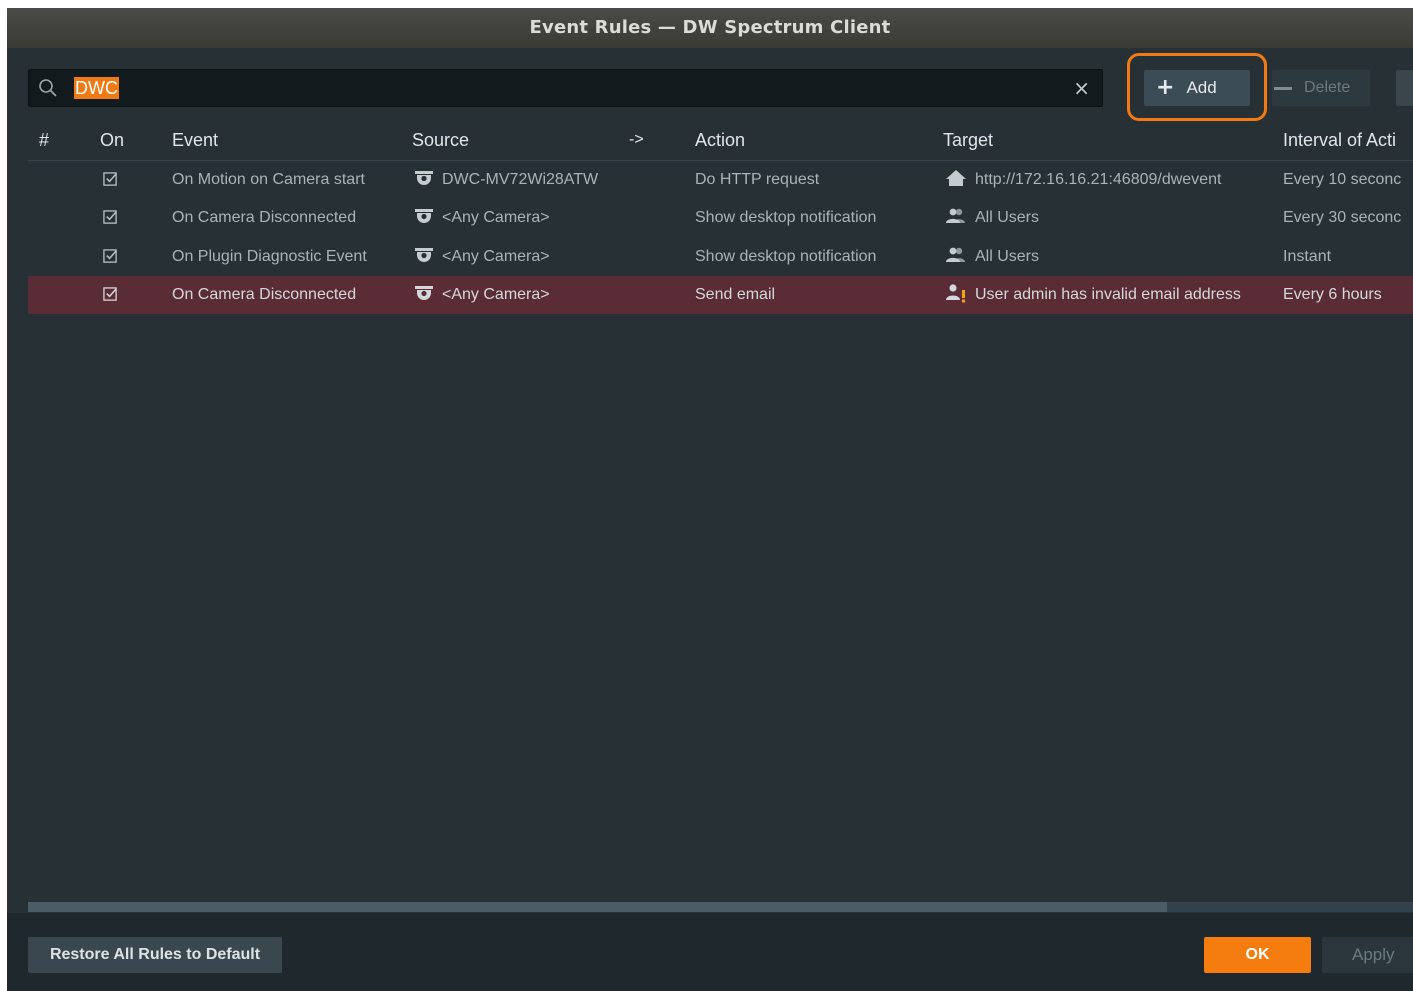 Image resolution: width=1413 pixels, height=991 pixels. I want to click on toolbar-overflow-button, so click(1404, 88).